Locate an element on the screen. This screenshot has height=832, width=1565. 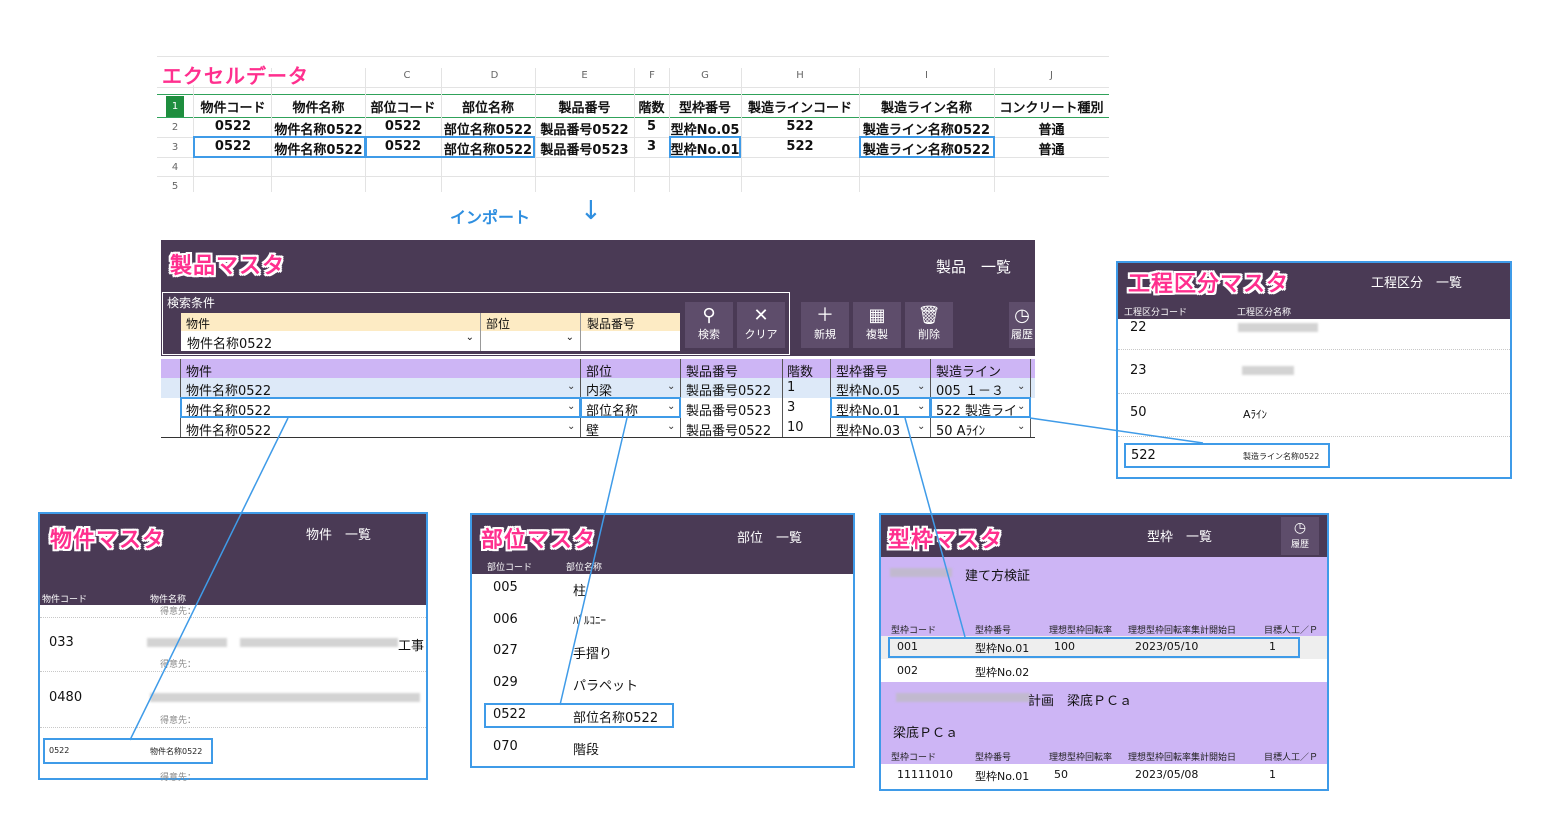
clear-button: ✕ クリア is located at coordinates (761, 325).